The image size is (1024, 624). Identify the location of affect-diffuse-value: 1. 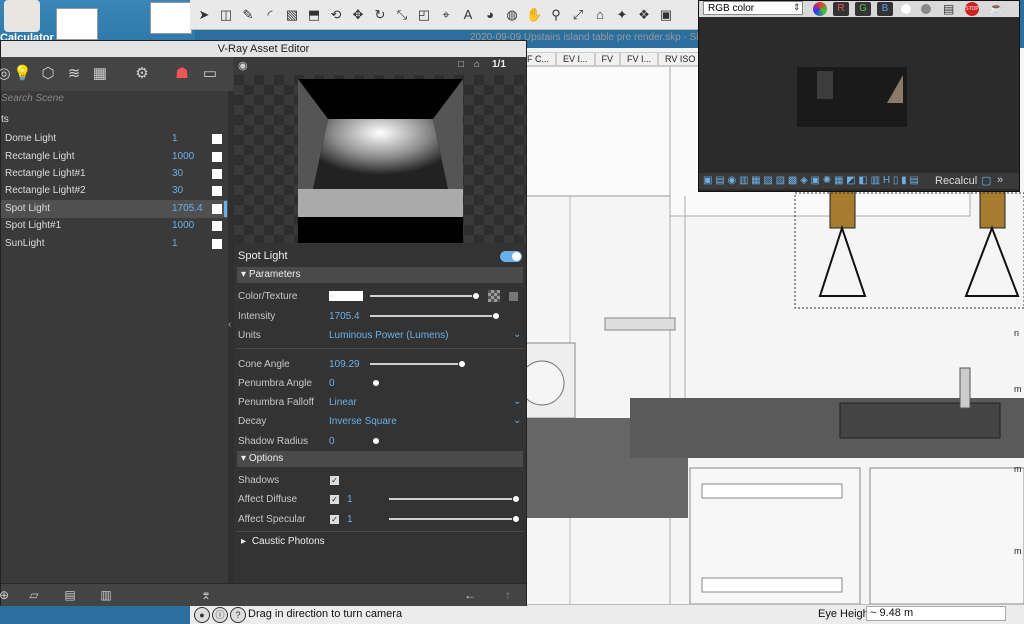
(350, 499).